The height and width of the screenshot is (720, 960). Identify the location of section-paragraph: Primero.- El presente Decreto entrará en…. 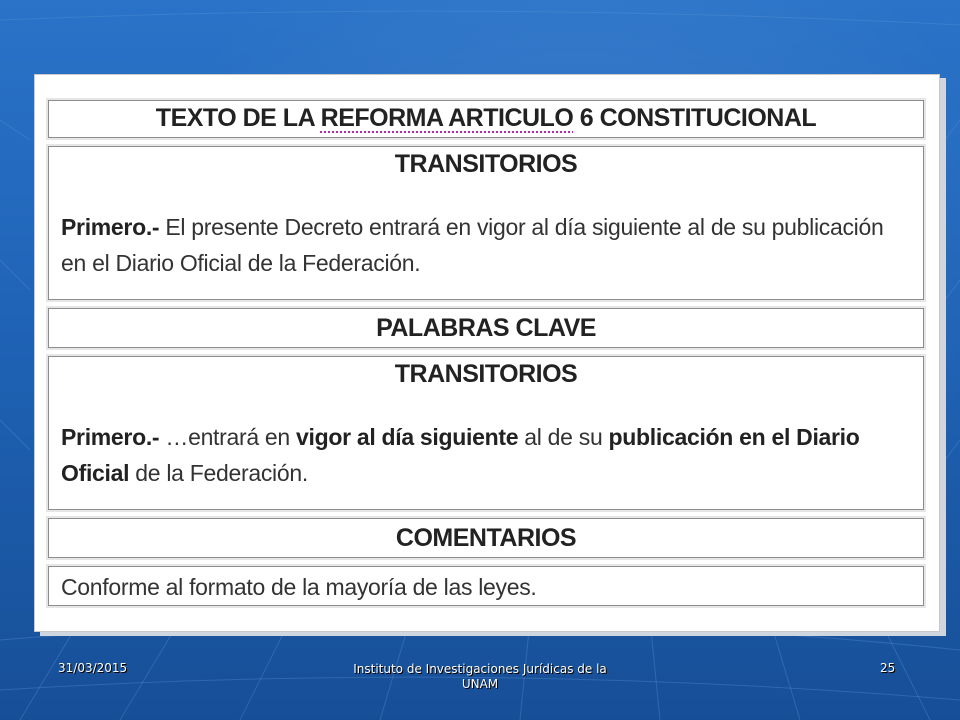
(486, 245).